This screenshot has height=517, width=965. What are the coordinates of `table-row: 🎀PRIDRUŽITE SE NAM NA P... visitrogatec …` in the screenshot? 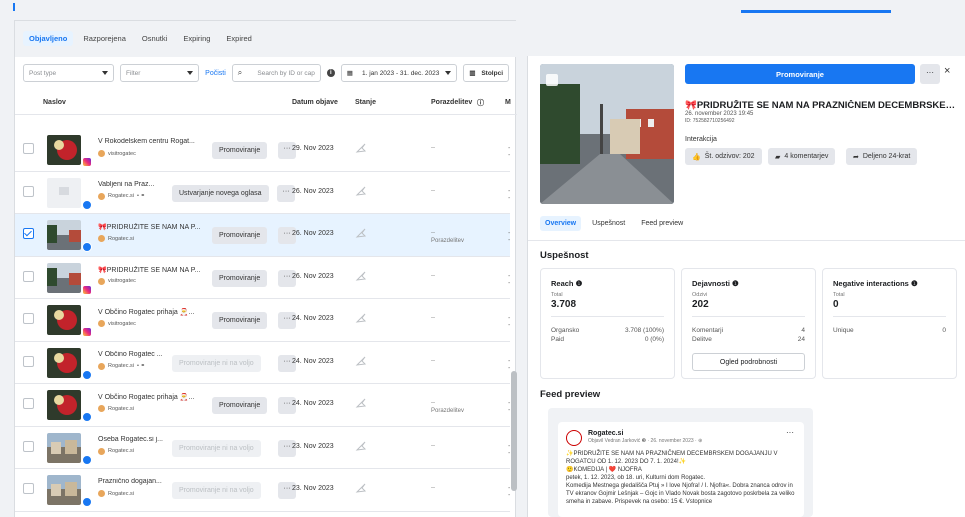 It's located at (262, 277).